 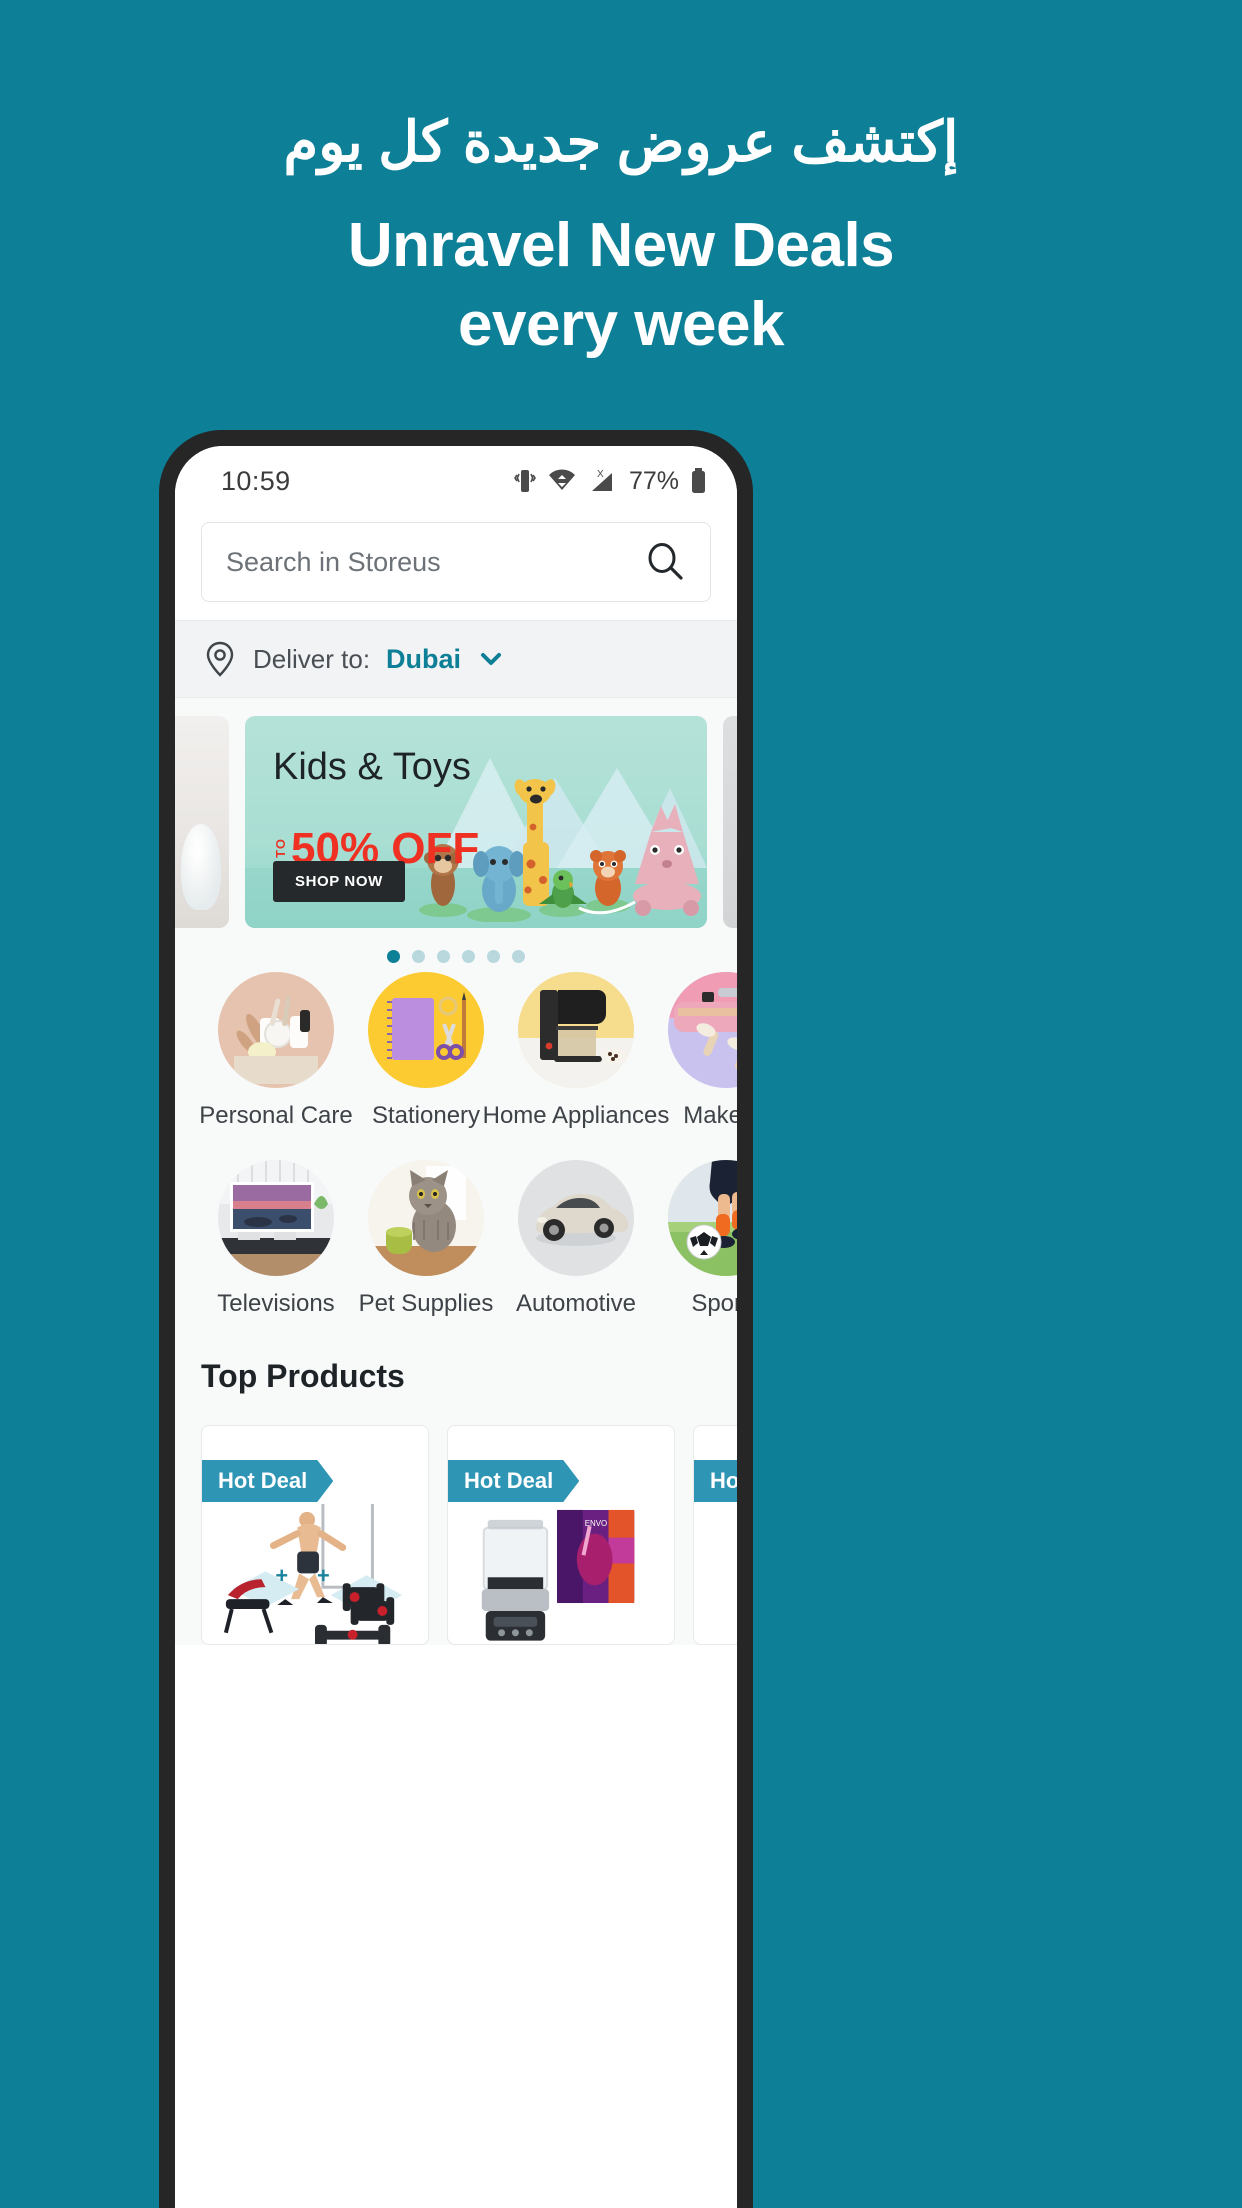 I want to click on home-gym-set-image: + +, so click(x=313, y=1574).